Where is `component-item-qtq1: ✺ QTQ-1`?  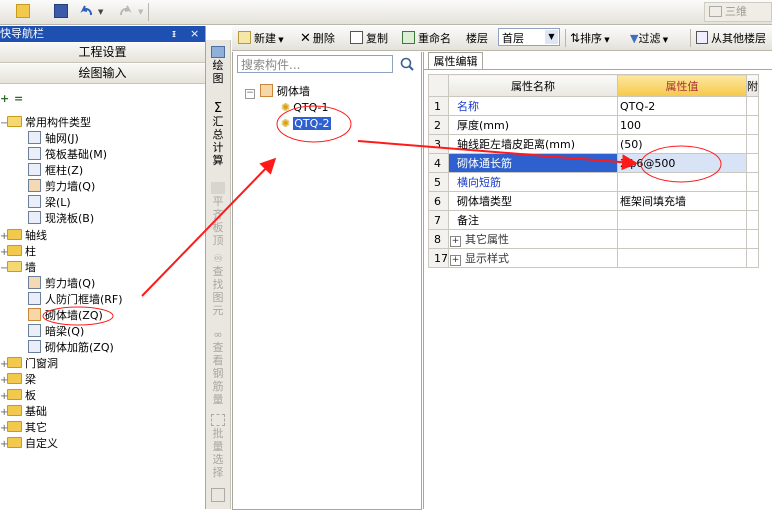 component-item-qtq1: ✺ QTQ-1 is located at coordinates (305, 108).